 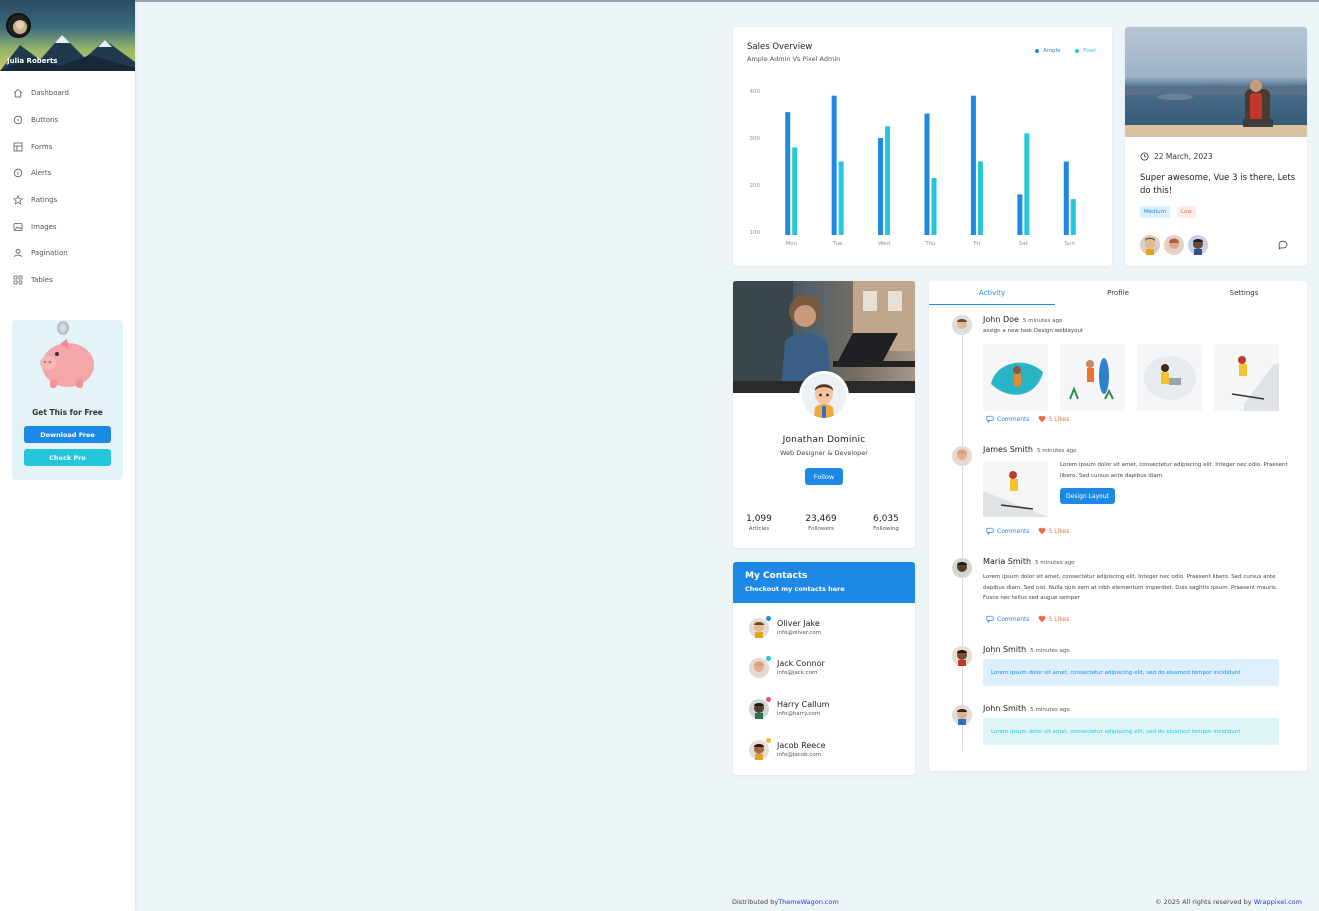 What do you see at coordinates (1005, 649) in the screenshot?
I see `timeline-name: John Smith` at bounding box center [1005, 649].